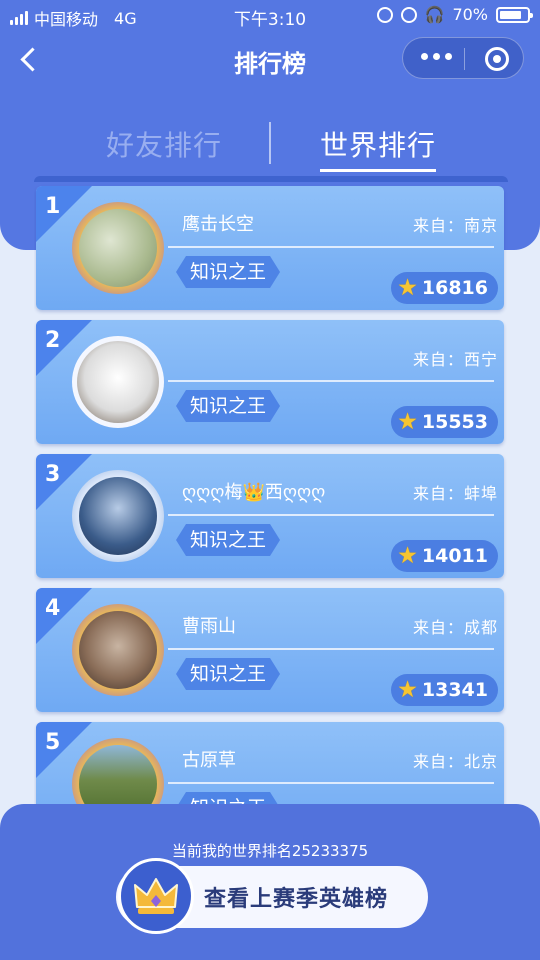 The image size is (540, 960). Describe the element at coordinates (53, 206) in the screenshot. I see `rank-number: 1` at that location.